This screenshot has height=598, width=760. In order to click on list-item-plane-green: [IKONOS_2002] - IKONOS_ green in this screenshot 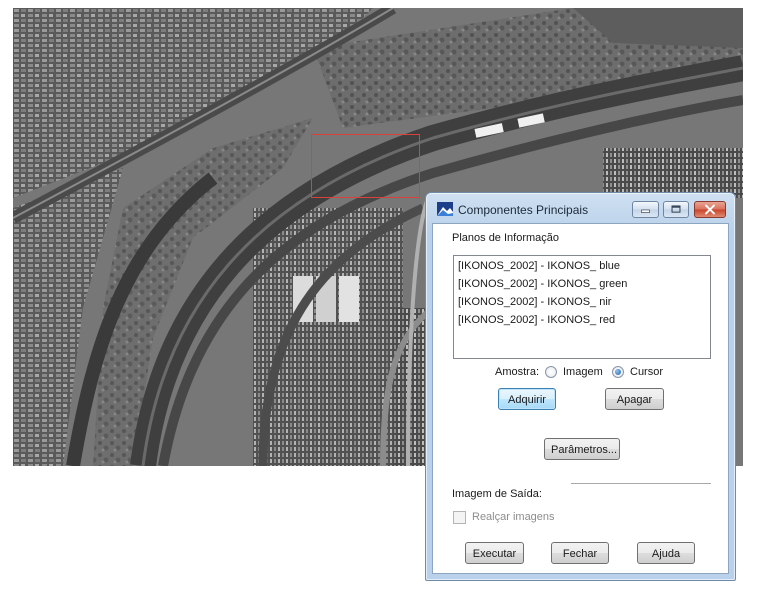, I will do `click(582, 284)`.